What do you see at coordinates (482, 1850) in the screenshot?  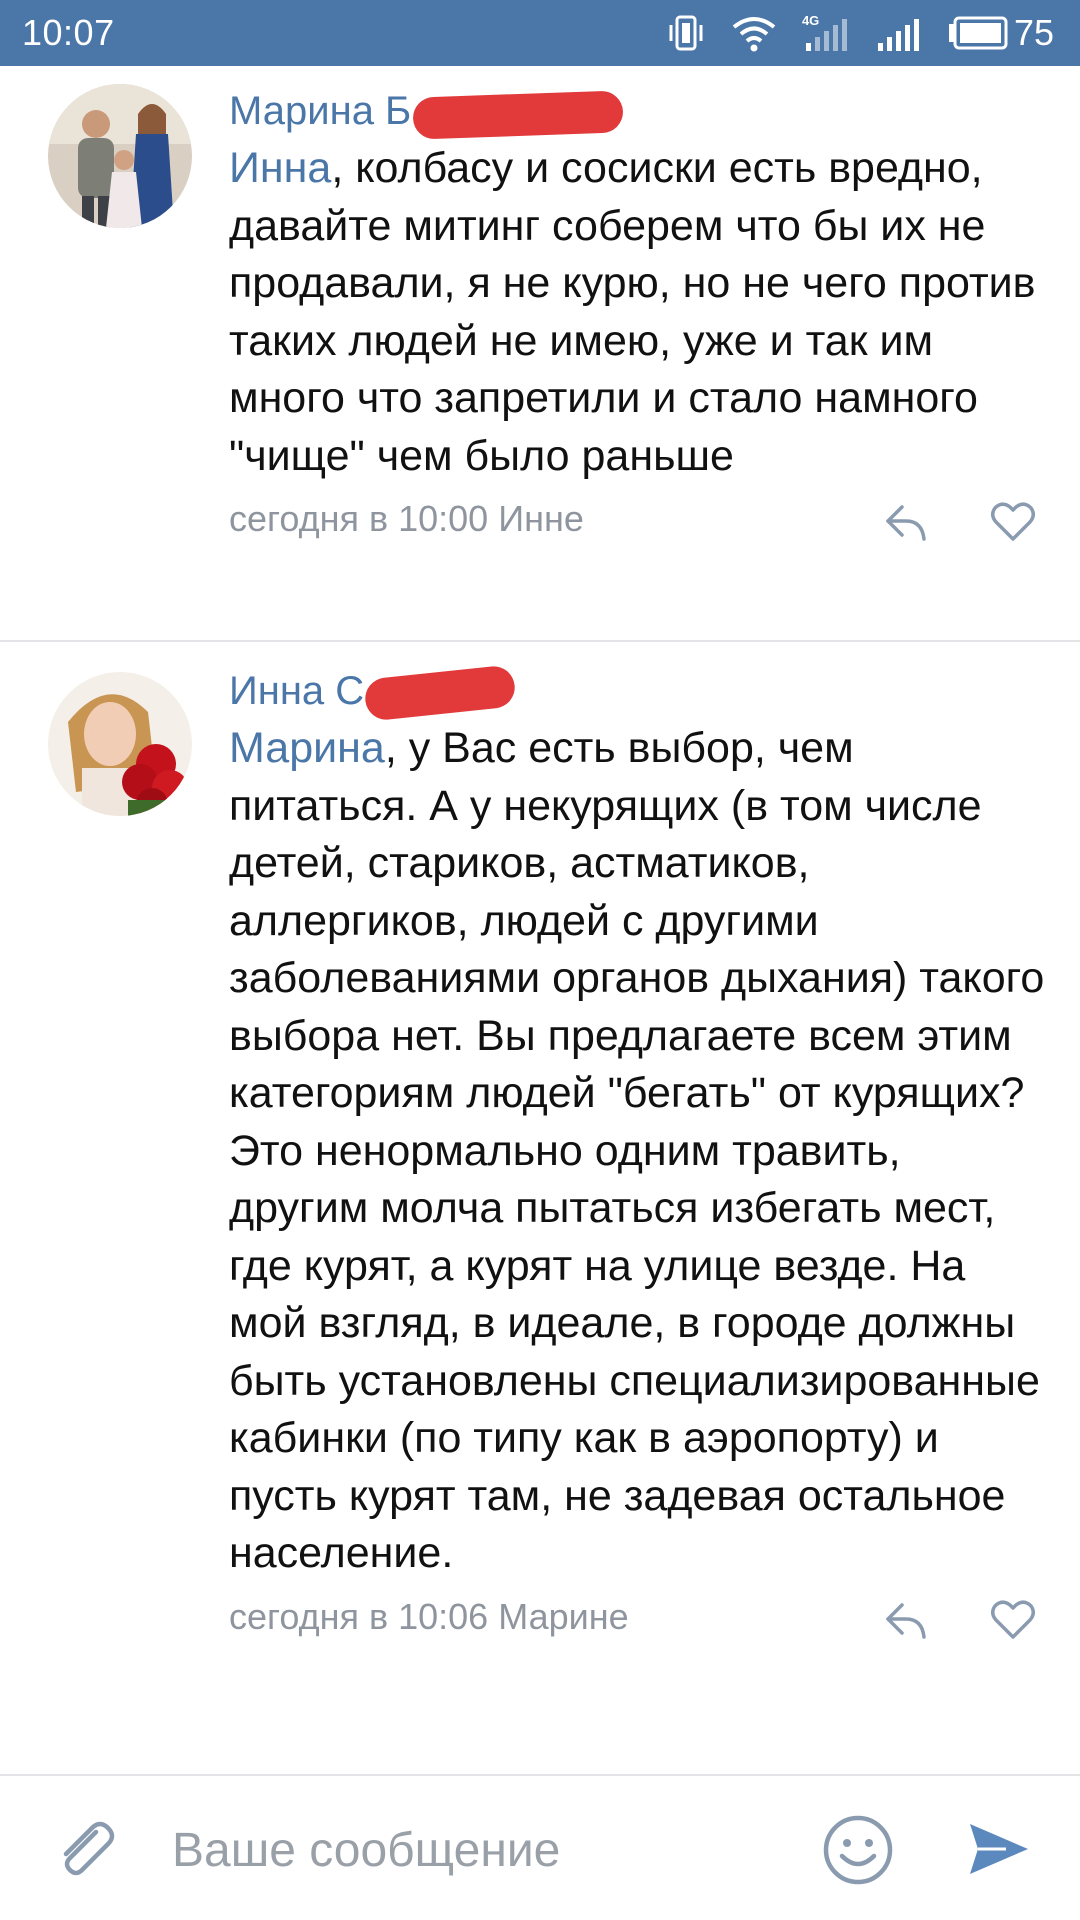 I see `message-input` at bounding box center [482, 1850].